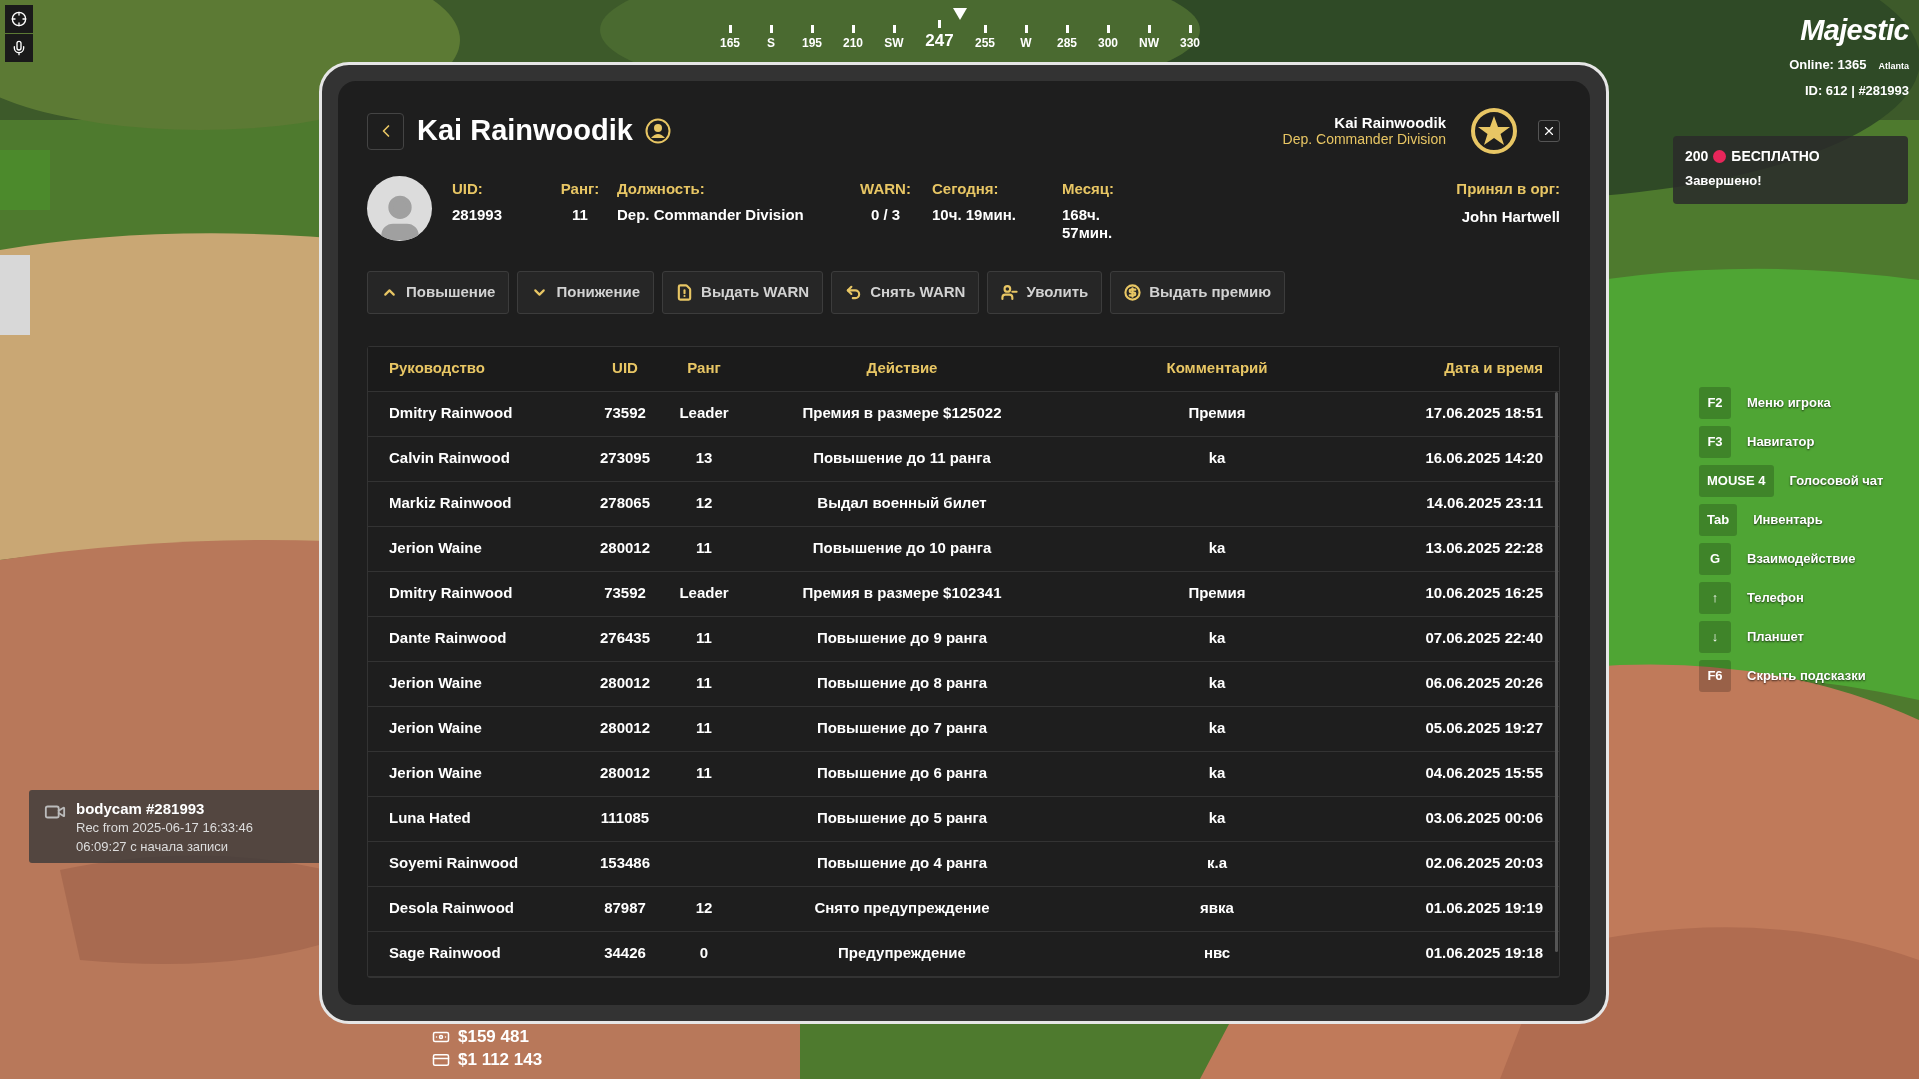 The image size is (1919, 1079). Describe the element at coordinates (1775, 637) in the screenshot. I see `hint-label: Планшет` at that location.